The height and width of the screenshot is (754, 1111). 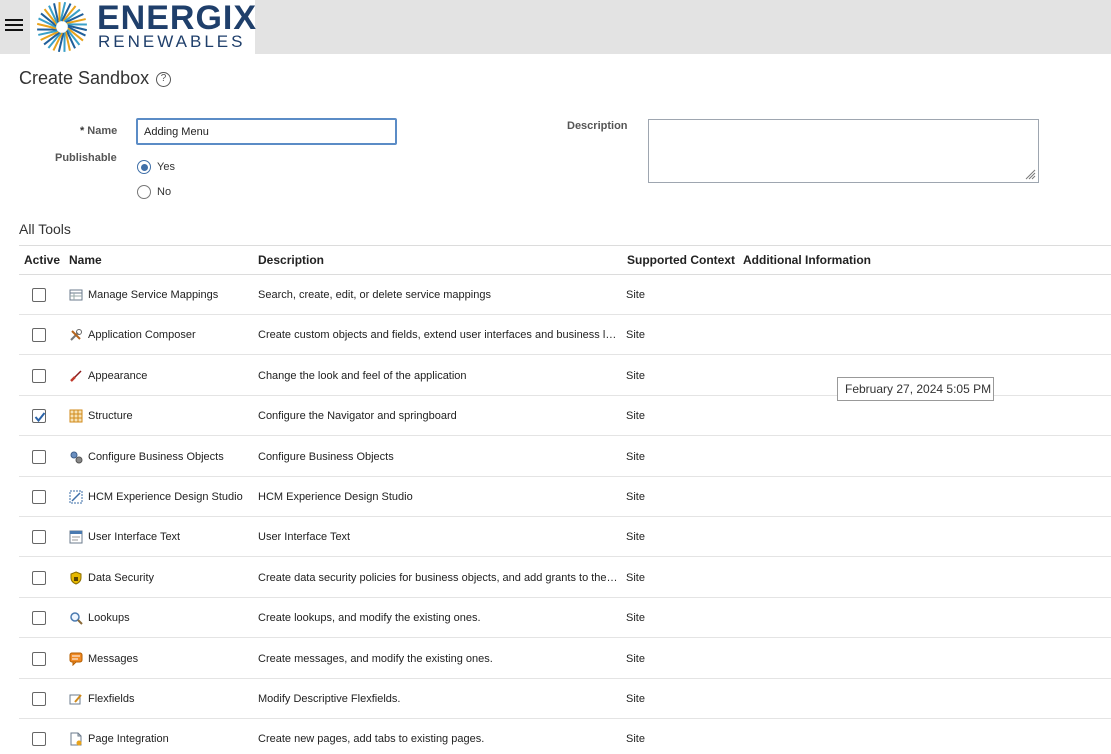 I want to click on text-window-icon, so click(x=76, y=537).